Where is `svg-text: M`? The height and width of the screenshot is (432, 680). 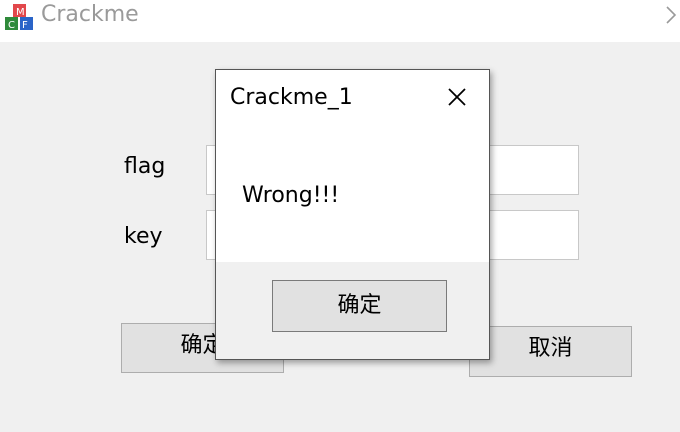 svg-text: M is located at coordinates (20, 12).